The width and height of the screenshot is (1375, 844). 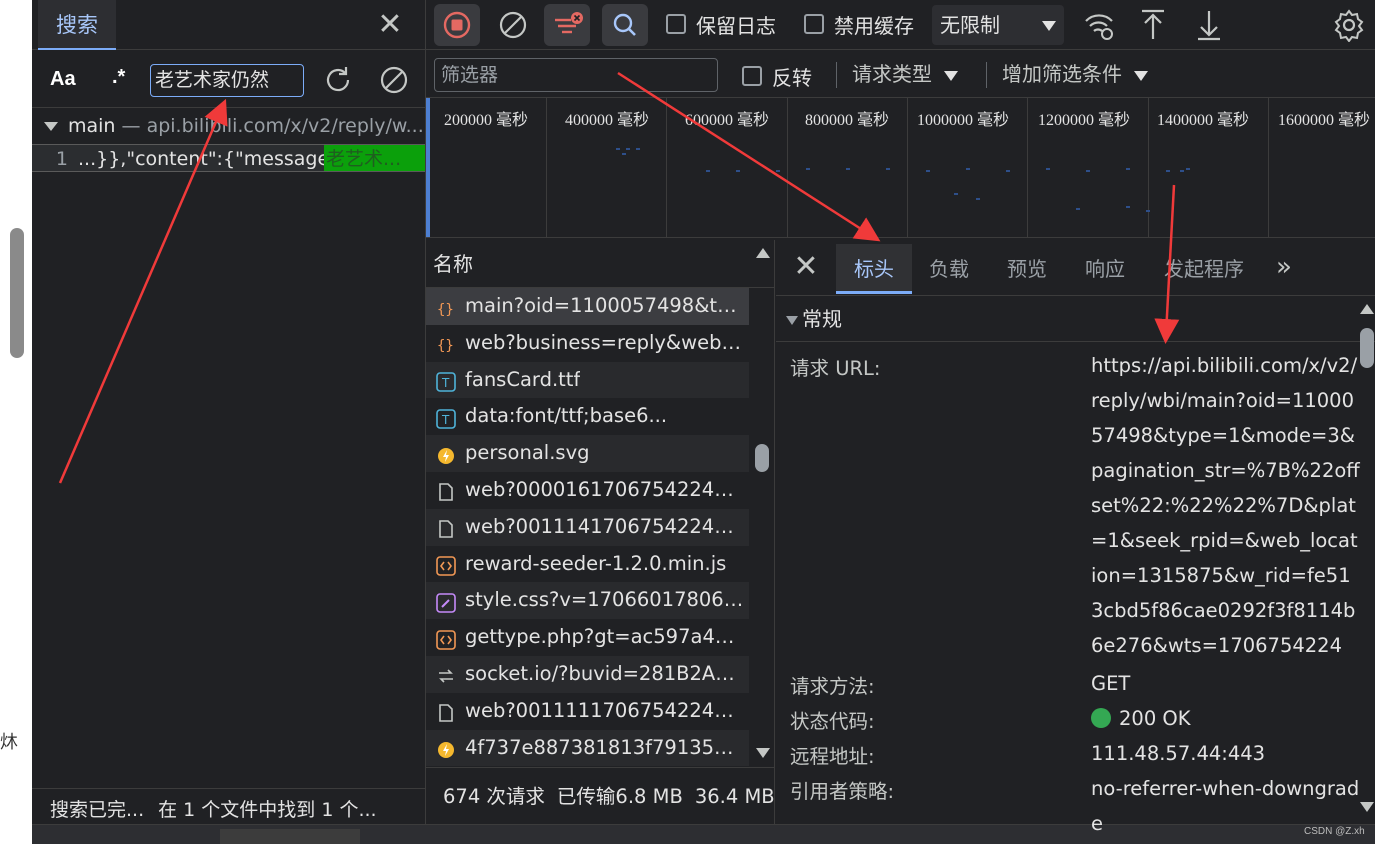 What do you see at coordinates (763, 503) in the screenshot?
I see `request-list-scrollbar` at bounding box center [763, 503].